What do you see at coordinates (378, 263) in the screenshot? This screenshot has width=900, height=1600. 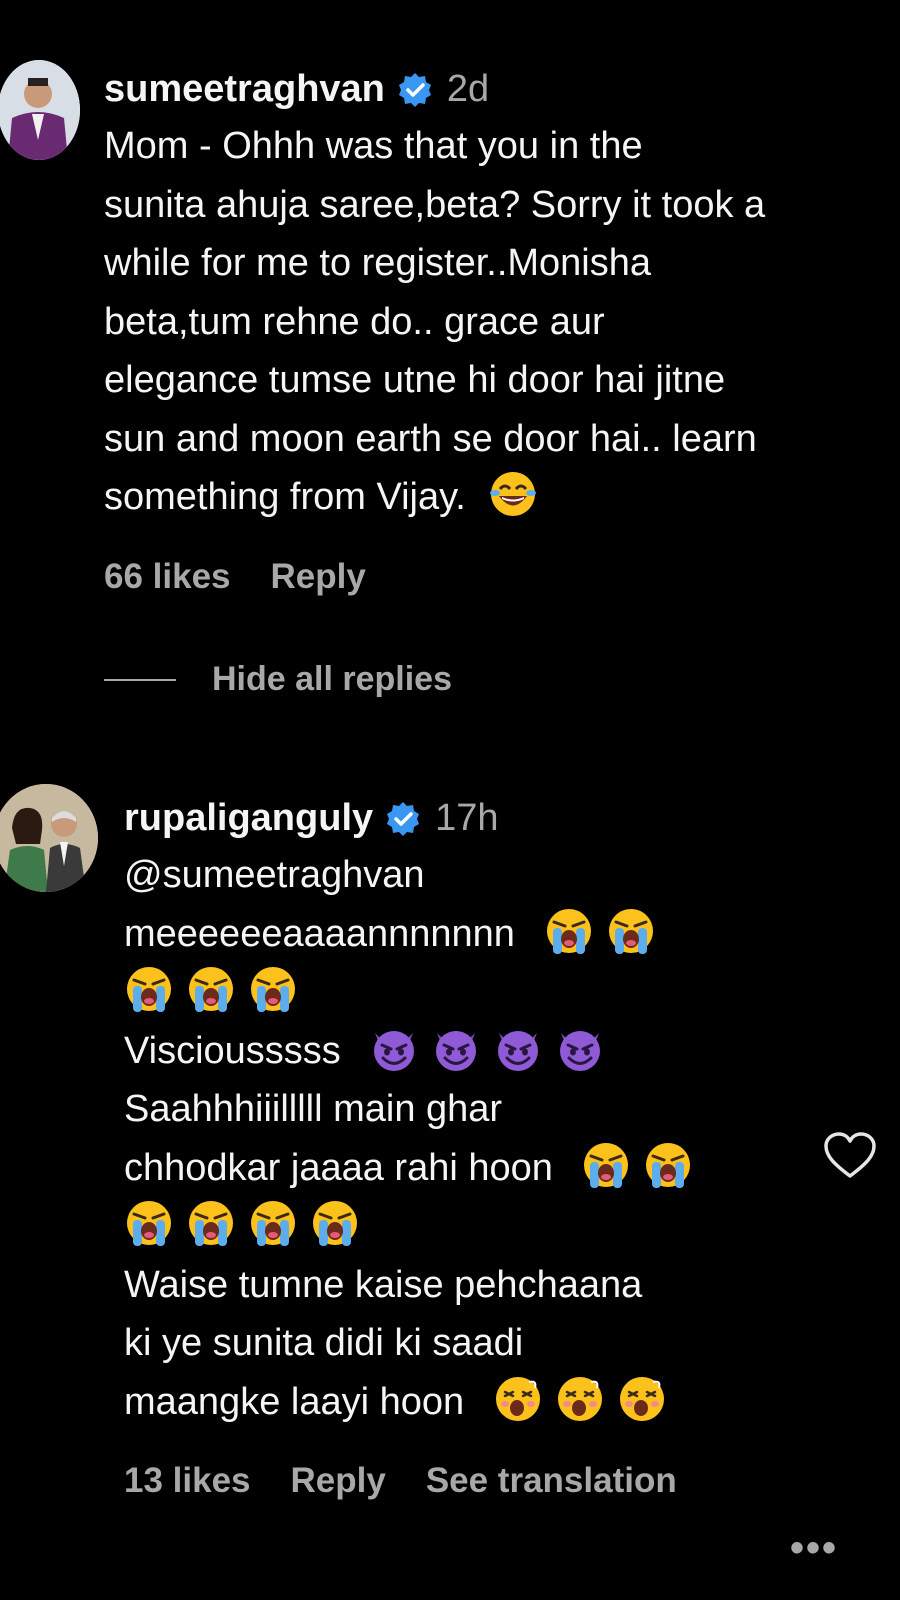 I see `comment-line: while for me to register..Monisha` at bounding box center [378, 263].